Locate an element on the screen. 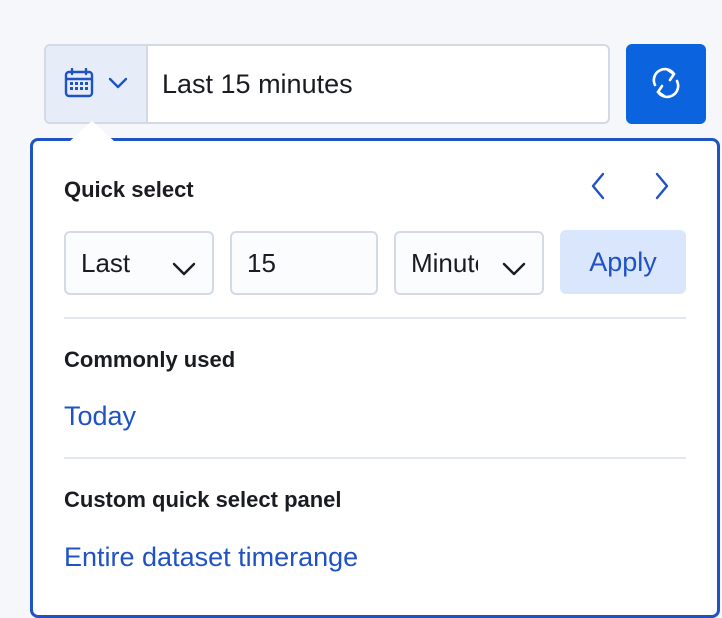 Image resolution: width=722 pixels, height=618 pixels. date-picker: Last 15 minutes is located at coordinates (327, 84).